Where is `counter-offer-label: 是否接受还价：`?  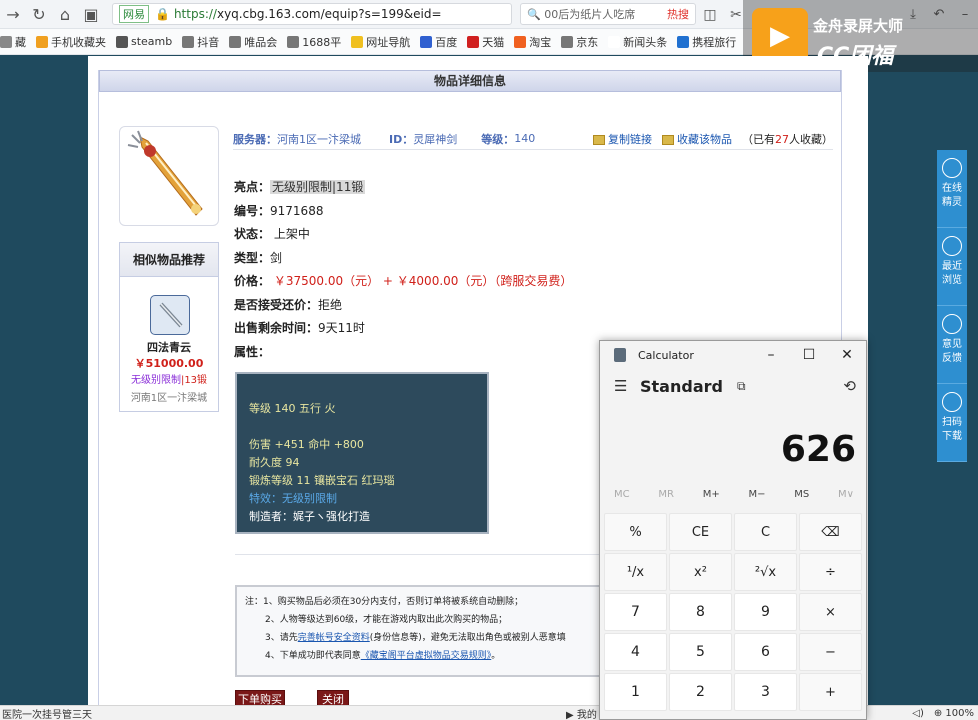 counter-offer-label: 是否接受还价： is located at coordinates (276, 304).